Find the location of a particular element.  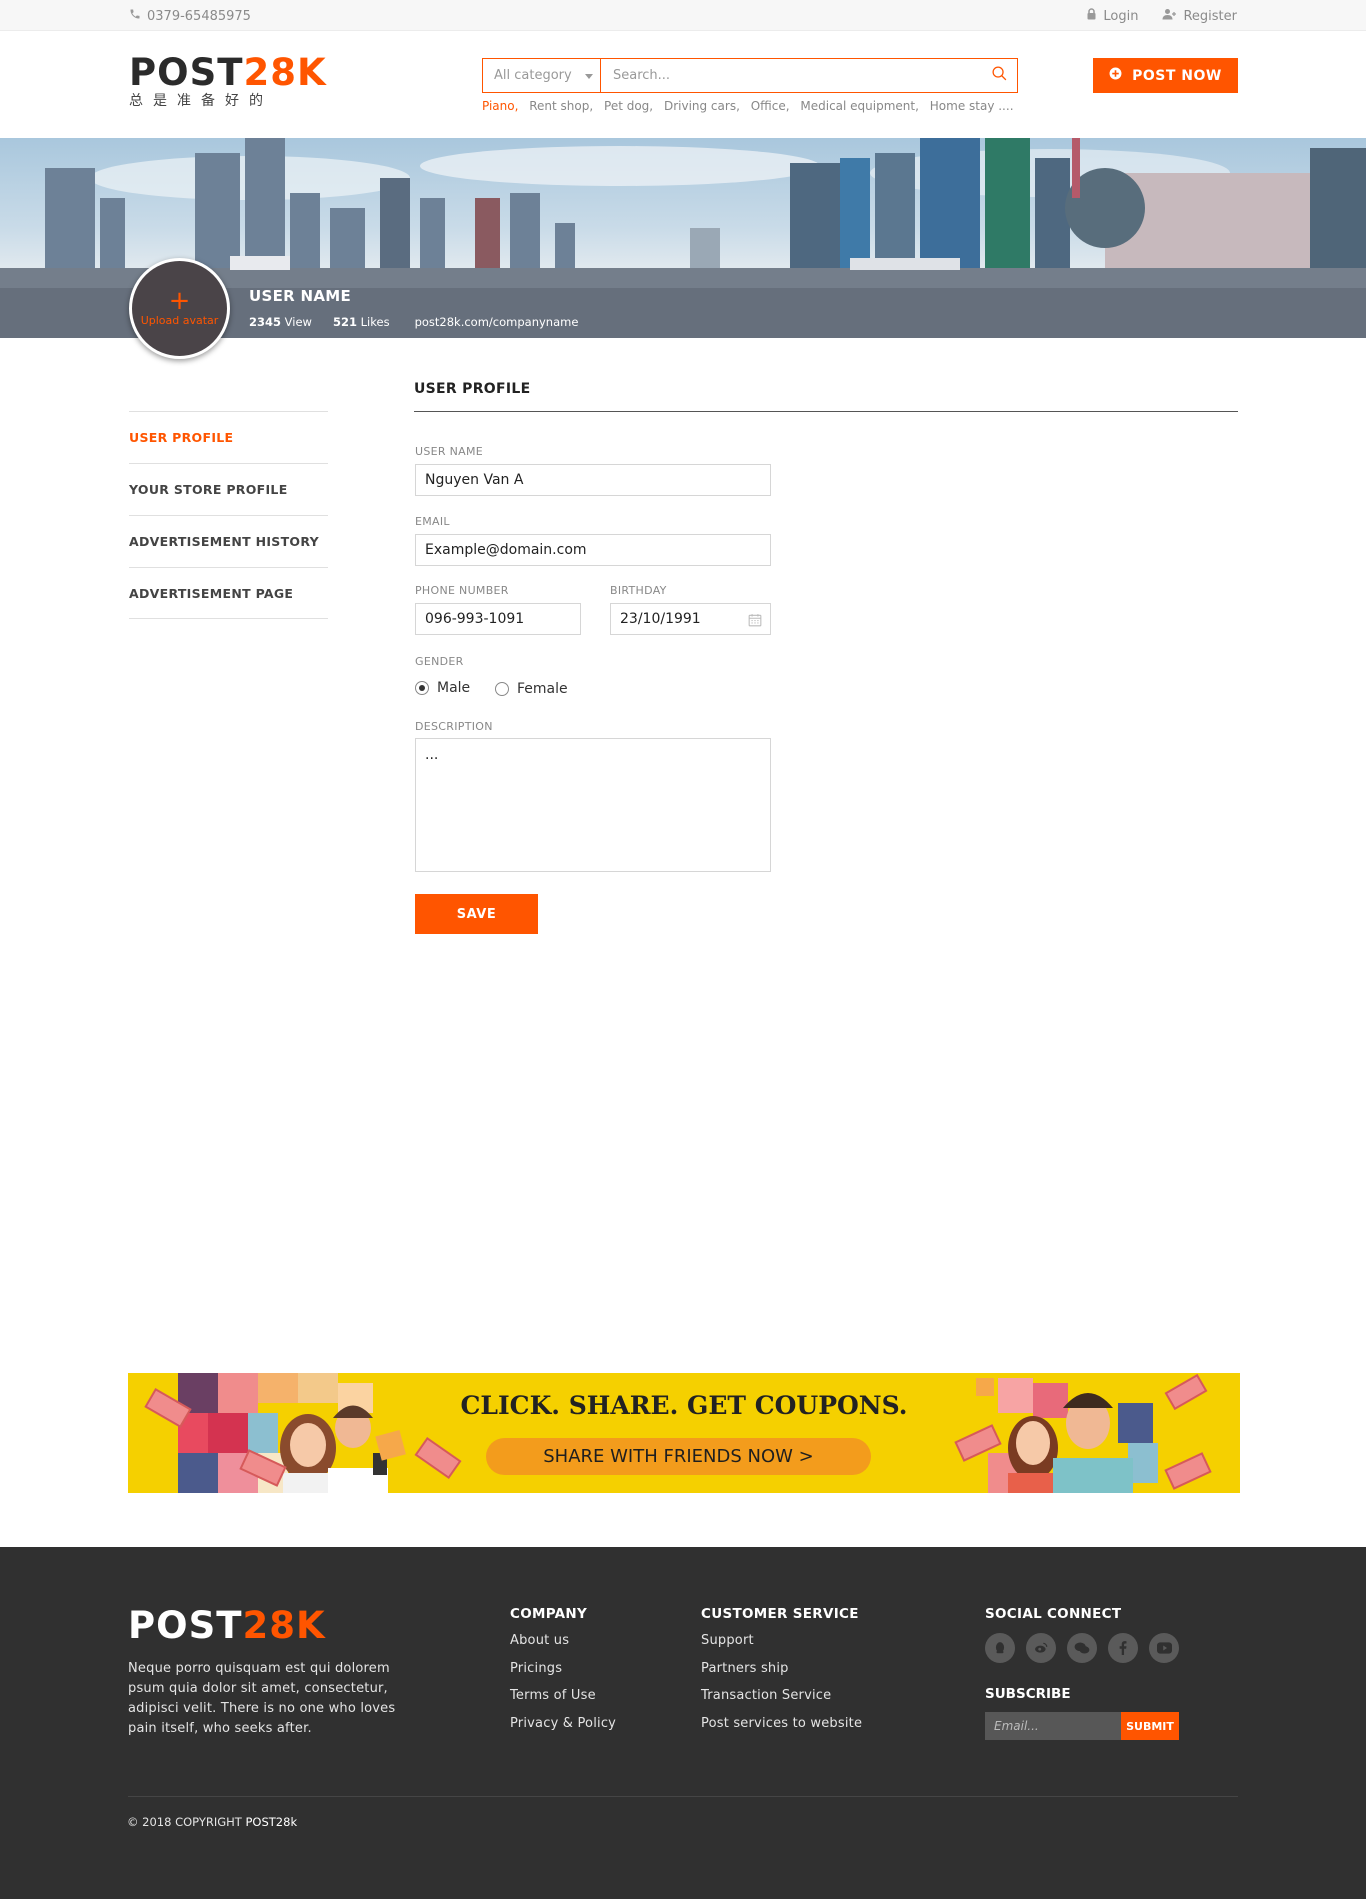

copyright: © 2018 COPYRIGHT POST28k is located at coordinates (212, 1822).